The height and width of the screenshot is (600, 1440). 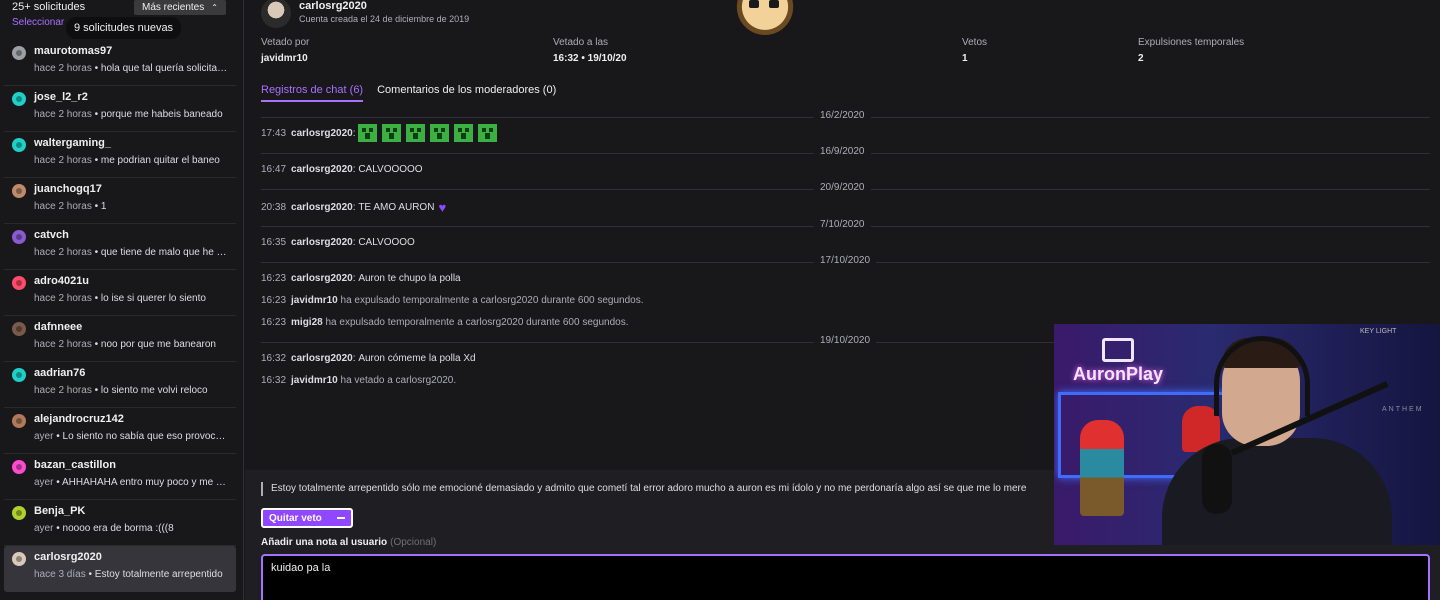 What do you see at coordinates (285, 42) in the screenshot?
I see `stat-label: Vetado por` at bounding box center [285, 42].